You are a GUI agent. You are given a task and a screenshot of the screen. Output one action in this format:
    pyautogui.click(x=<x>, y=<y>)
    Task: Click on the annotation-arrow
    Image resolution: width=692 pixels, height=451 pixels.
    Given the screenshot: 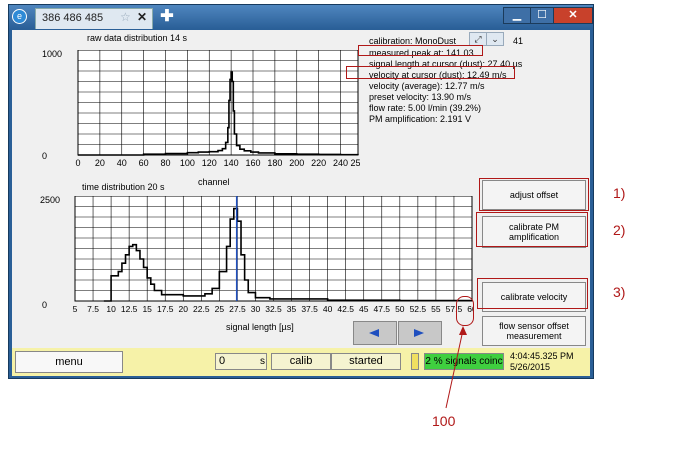 What is the action you would take?
    pyautogui.click(x=456, y=367)
    